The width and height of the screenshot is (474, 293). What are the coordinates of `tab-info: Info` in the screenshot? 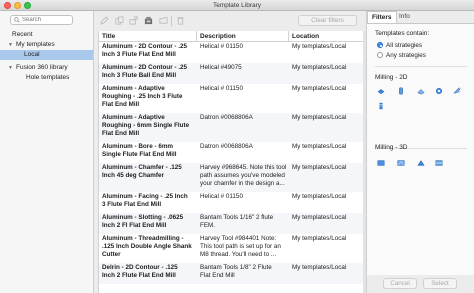 It's located at (404, 17).